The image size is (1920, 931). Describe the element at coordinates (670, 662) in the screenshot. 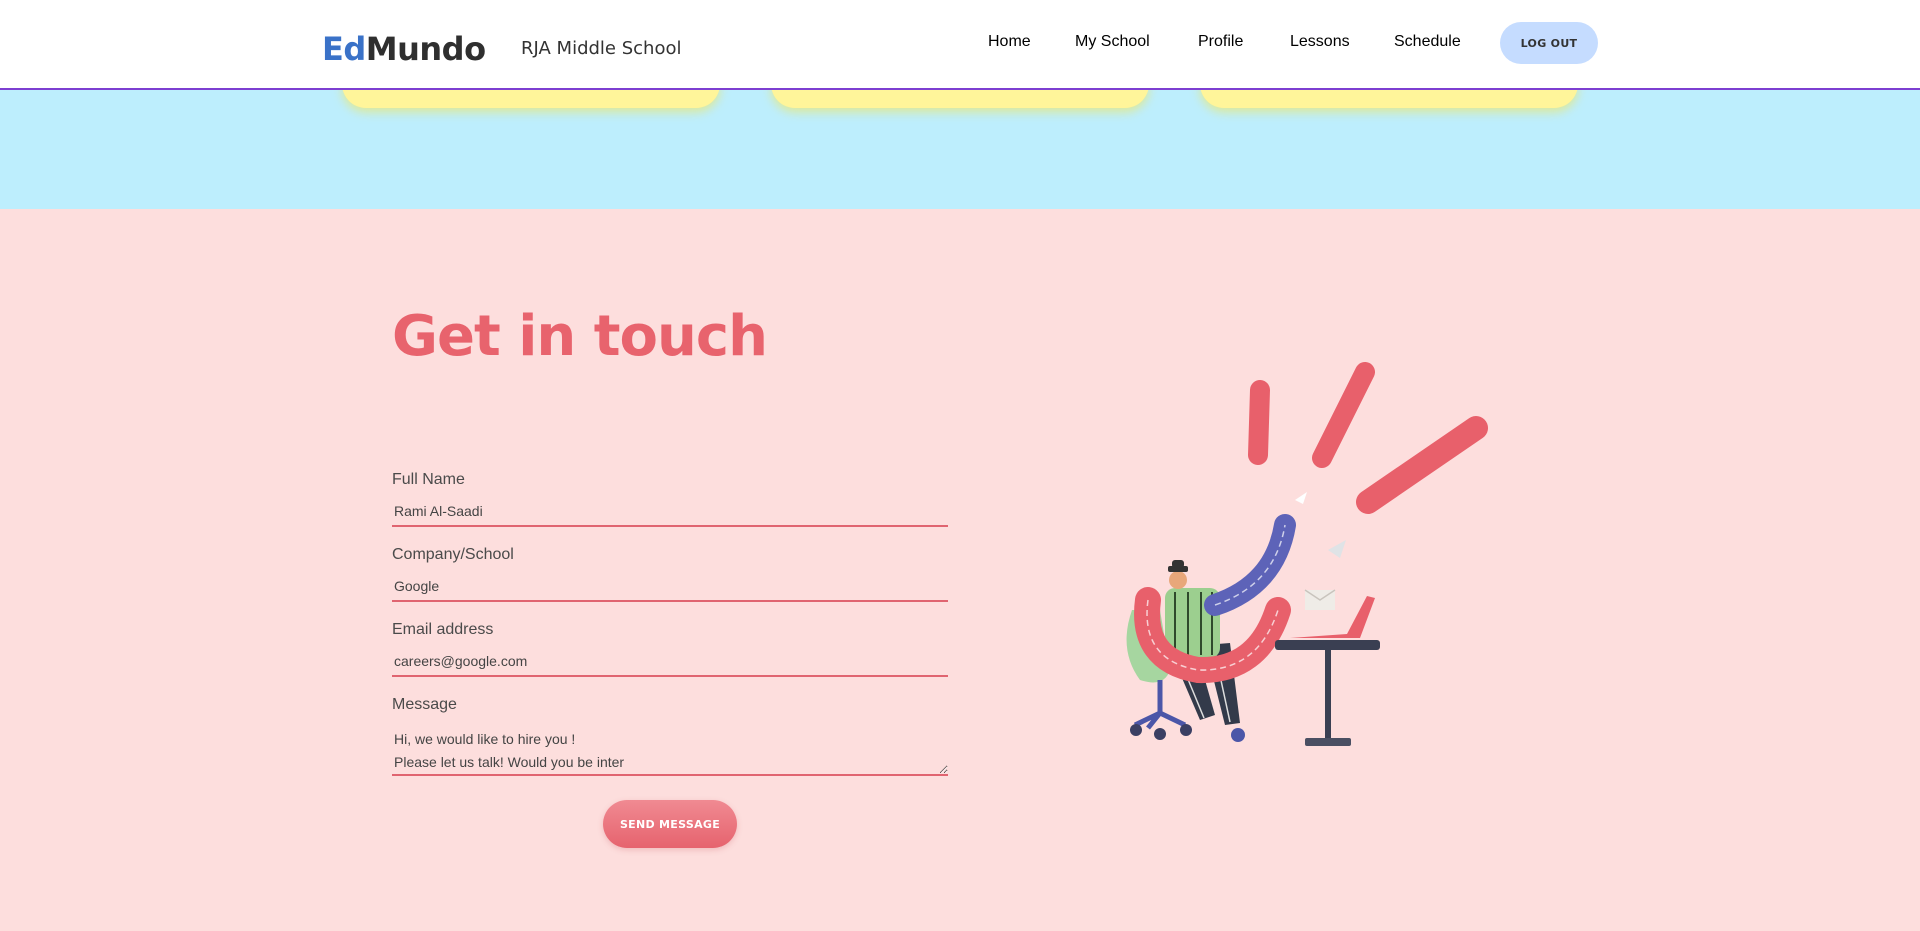

I see `email-input` at that location.